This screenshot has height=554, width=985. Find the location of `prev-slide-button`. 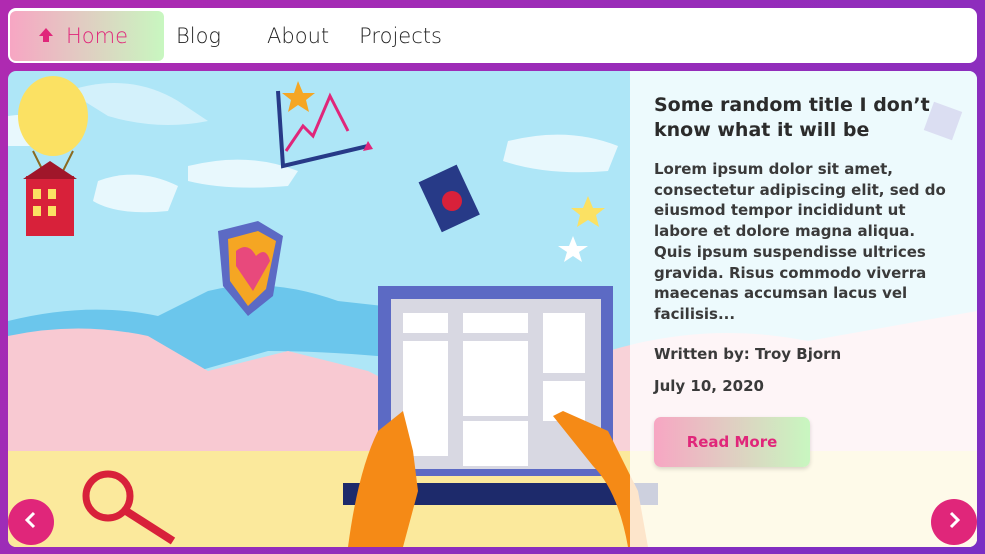

prev-slide-button is located at coordinates (31, 522).